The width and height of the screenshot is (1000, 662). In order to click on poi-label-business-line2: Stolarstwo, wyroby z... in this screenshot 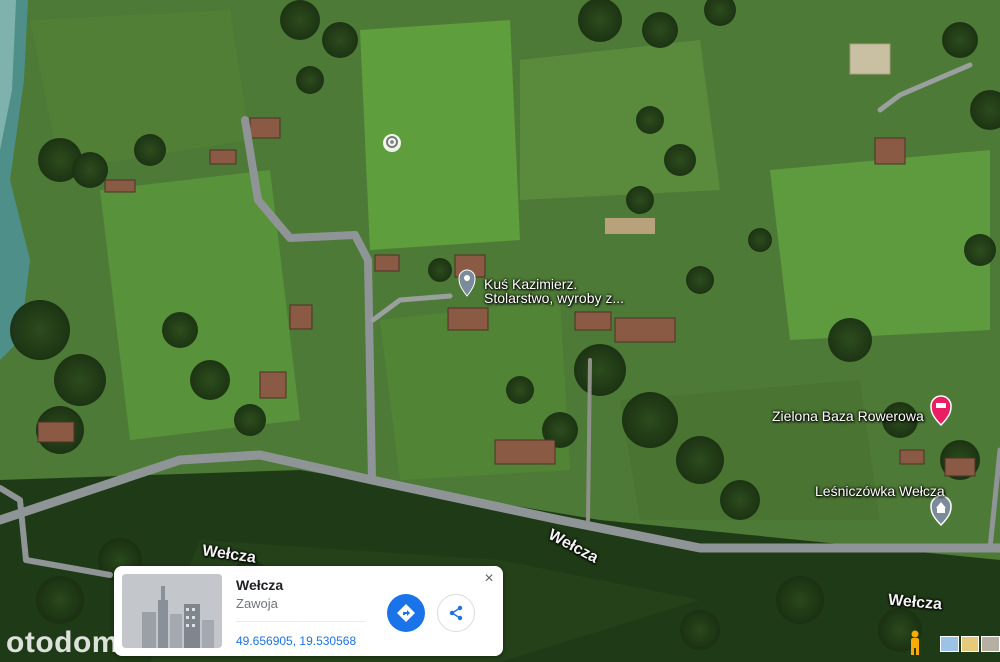, I will do `click(554, 298)`.